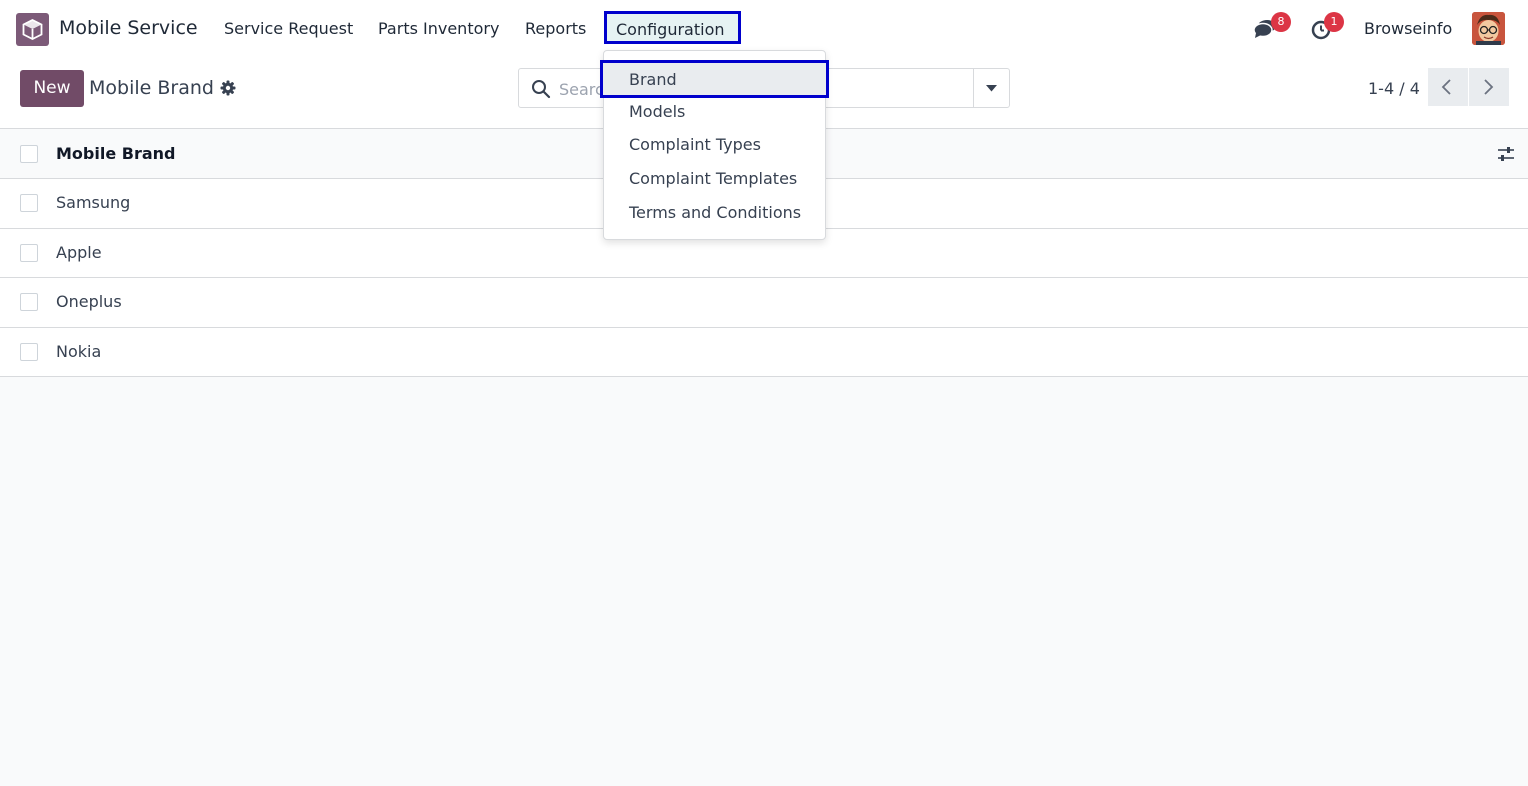 The height and width of the screenshot is (786, 1528). I want to click on nav-service-request: Service Request, so click(288, 28).